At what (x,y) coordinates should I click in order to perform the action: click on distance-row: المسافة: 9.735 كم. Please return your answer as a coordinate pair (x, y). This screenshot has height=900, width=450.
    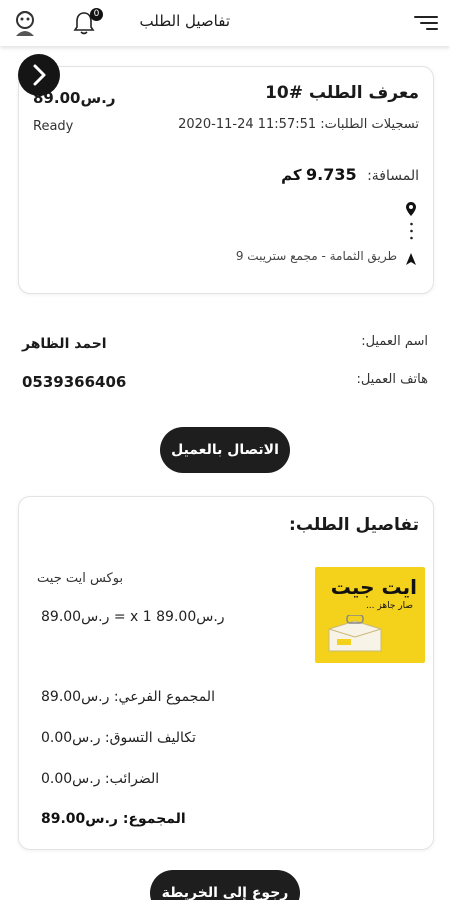
    Looking at the image, I should click on (350, 174).